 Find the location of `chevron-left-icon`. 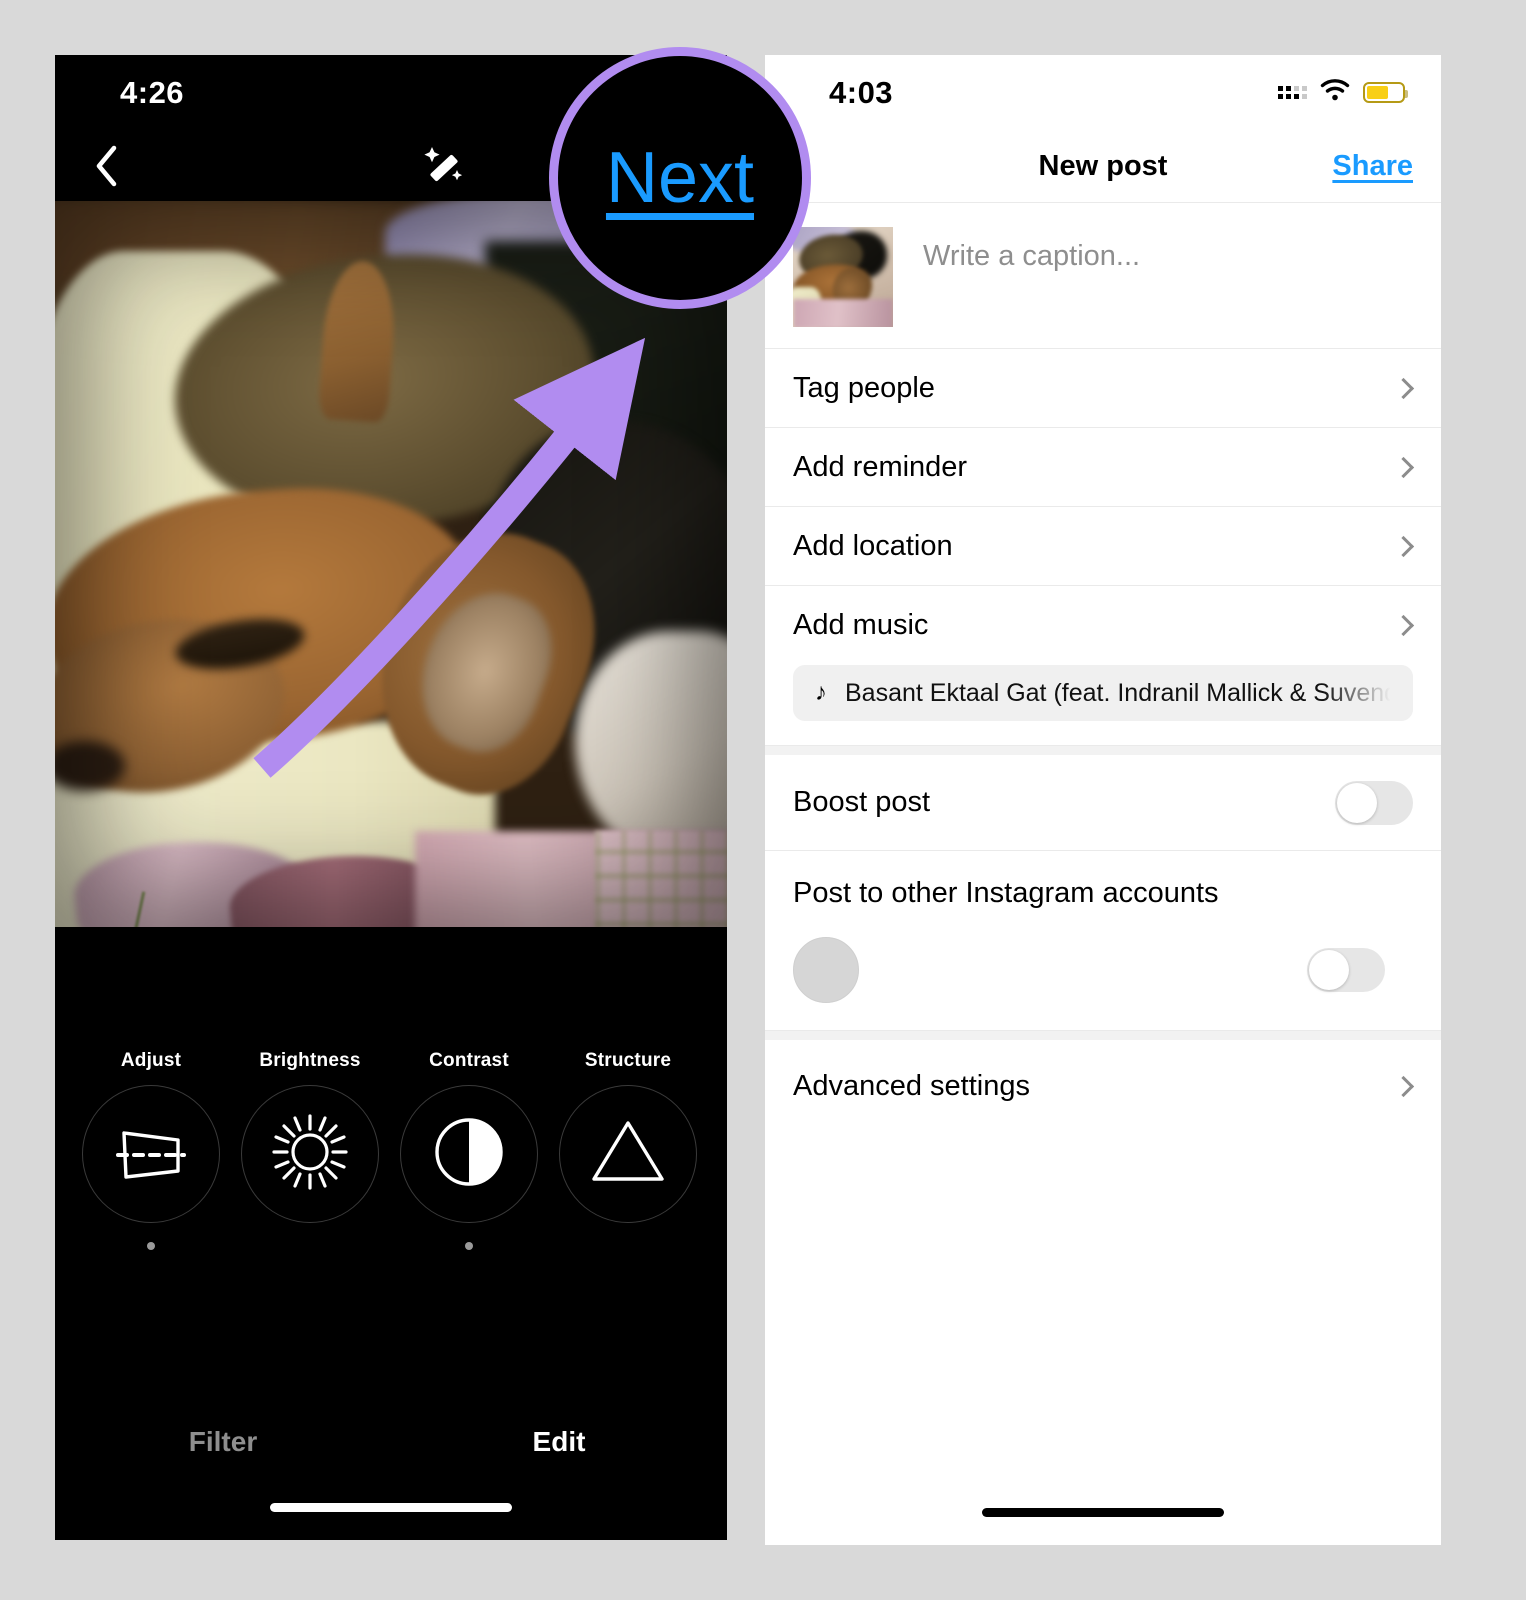

chevron-left-icon is located at coordinates (106, 166).